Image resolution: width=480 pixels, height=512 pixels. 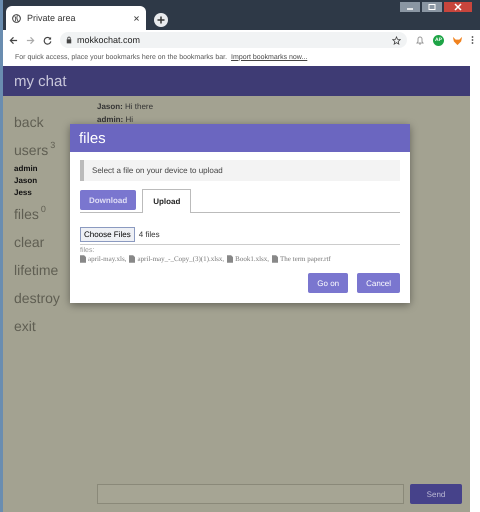 What do you see at coordinates (36, 270) in the screenshot?
I see `sidebar-link: lifetime` at bounding box center [36, 270].